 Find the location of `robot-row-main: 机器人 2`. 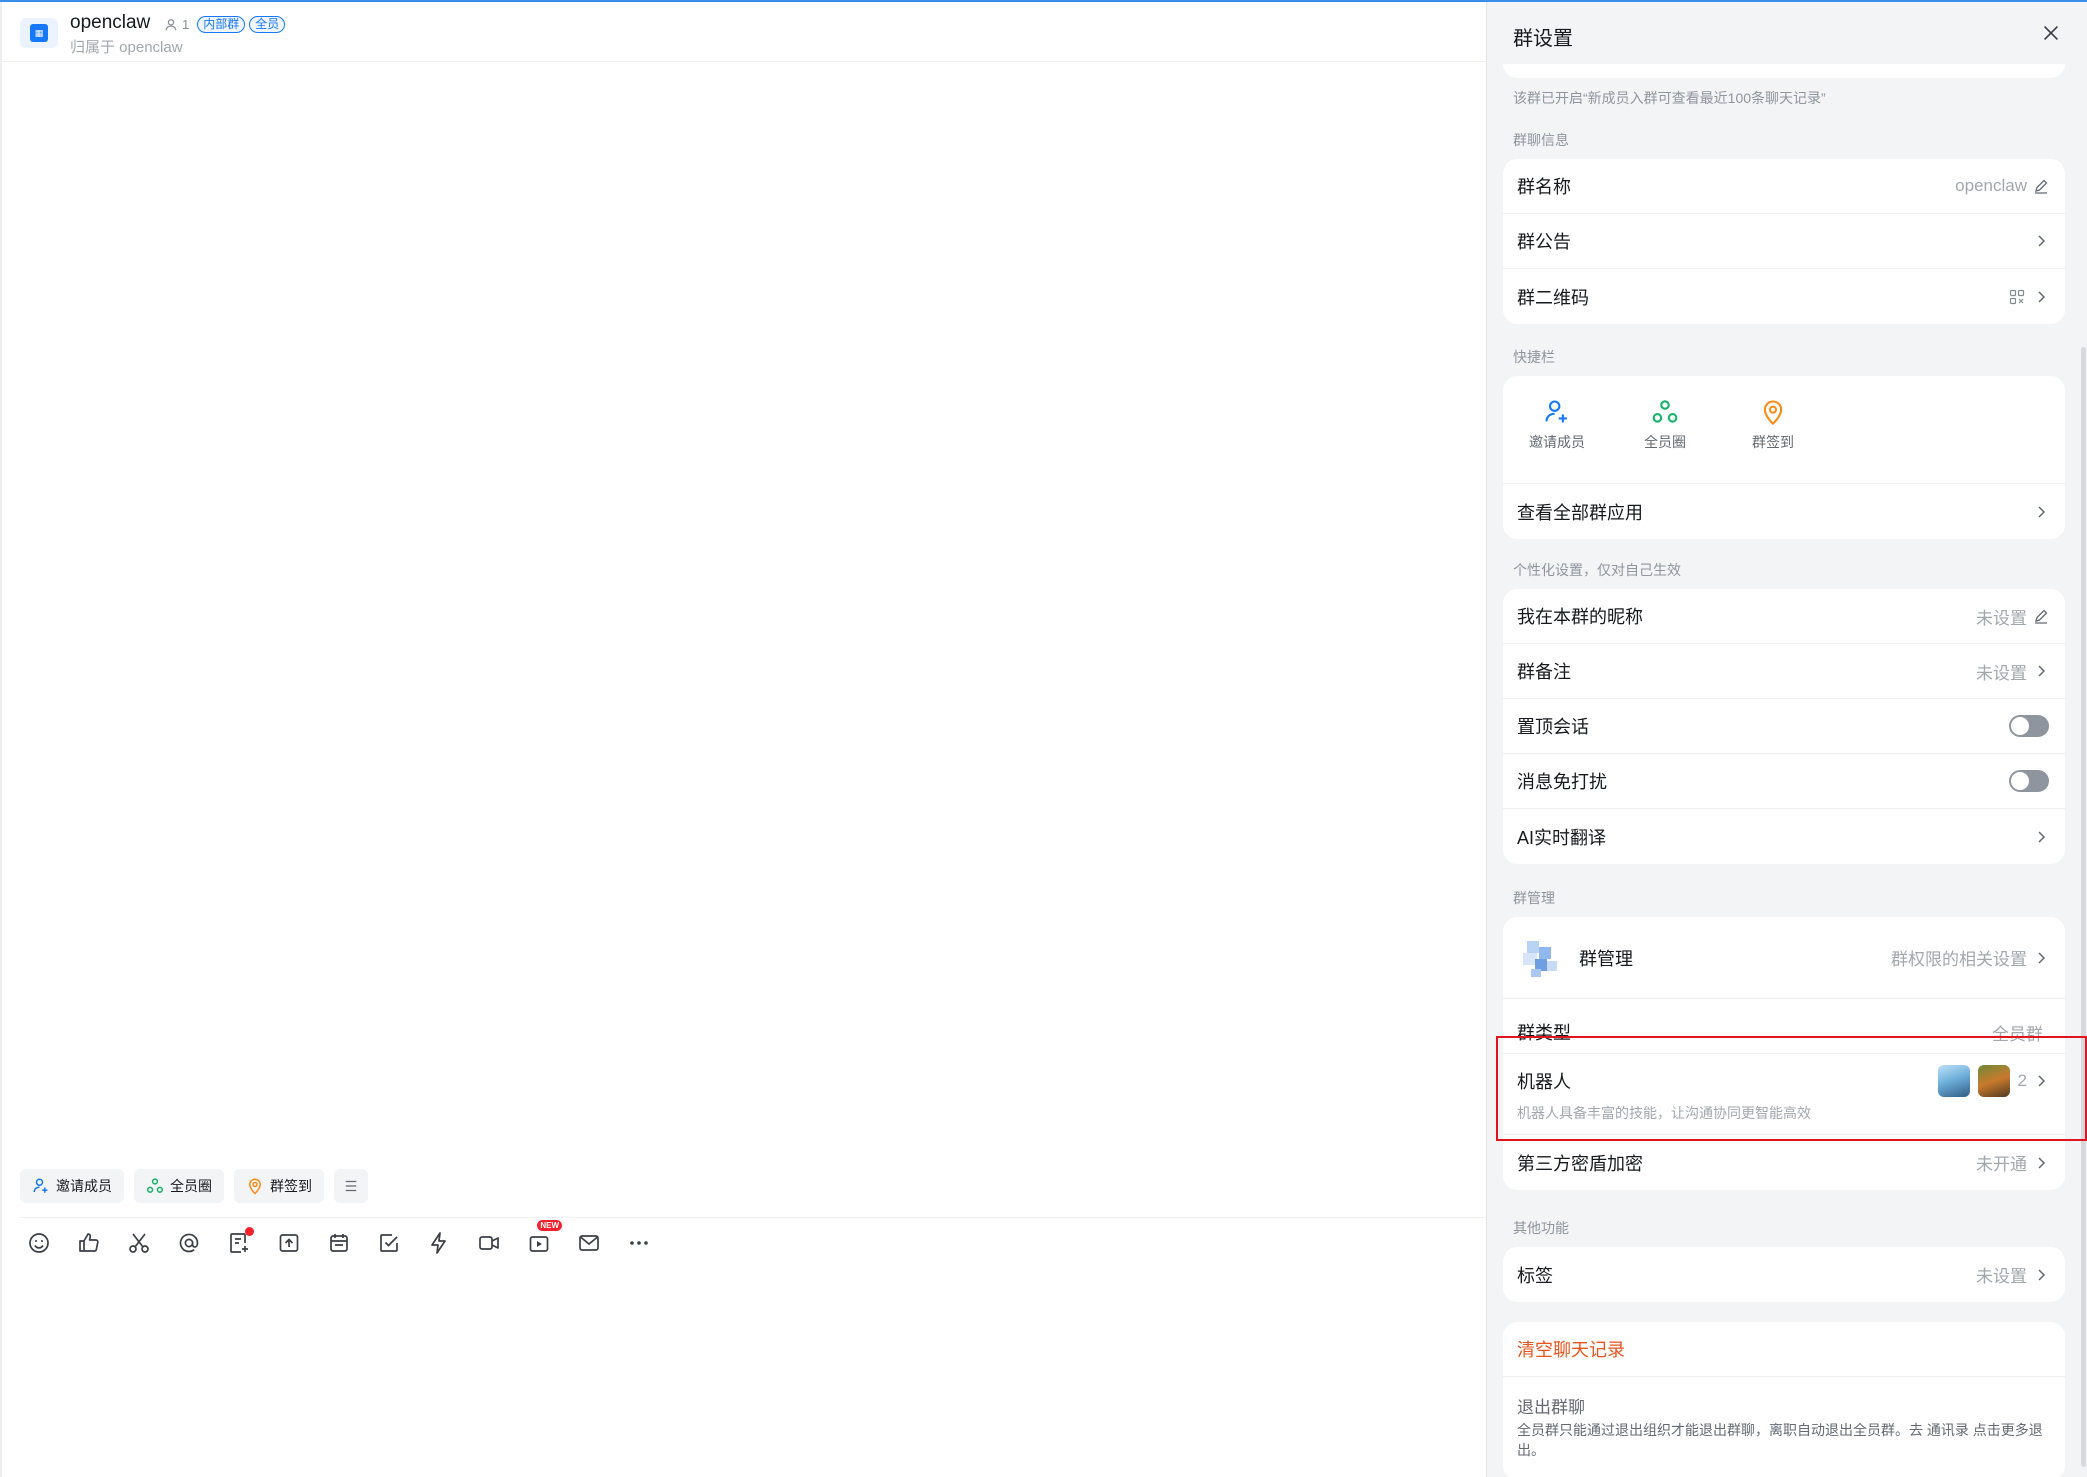

robot-row-main: 机器人 2 is located at coordinates (1783, 1081).